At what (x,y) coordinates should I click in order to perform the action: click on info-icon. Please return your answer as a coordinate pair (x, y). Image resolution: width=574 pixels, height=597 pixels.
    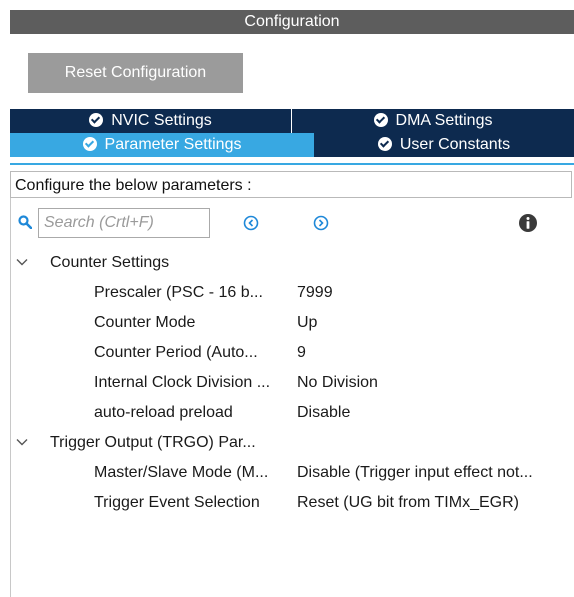
    Looking at the image, I should click on (528, 223).